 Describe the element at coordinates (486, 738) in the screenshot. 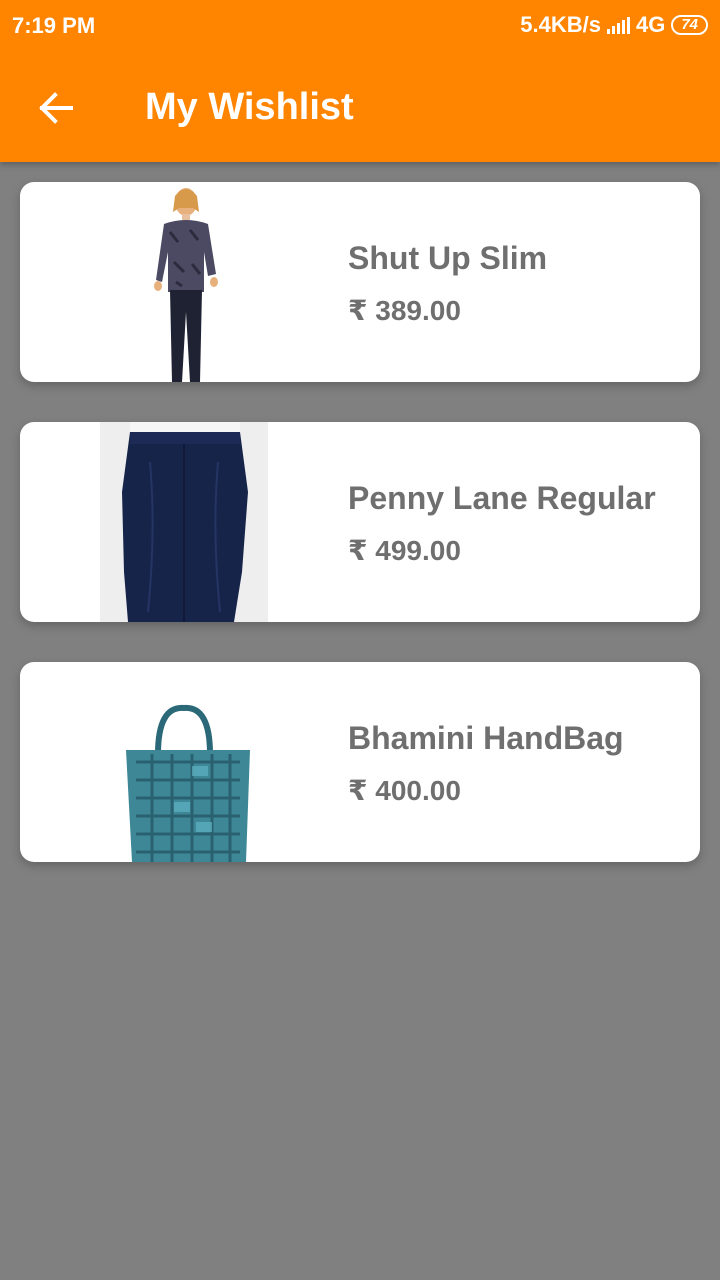

I see `product-name: Bhamini HandBag` at that location.